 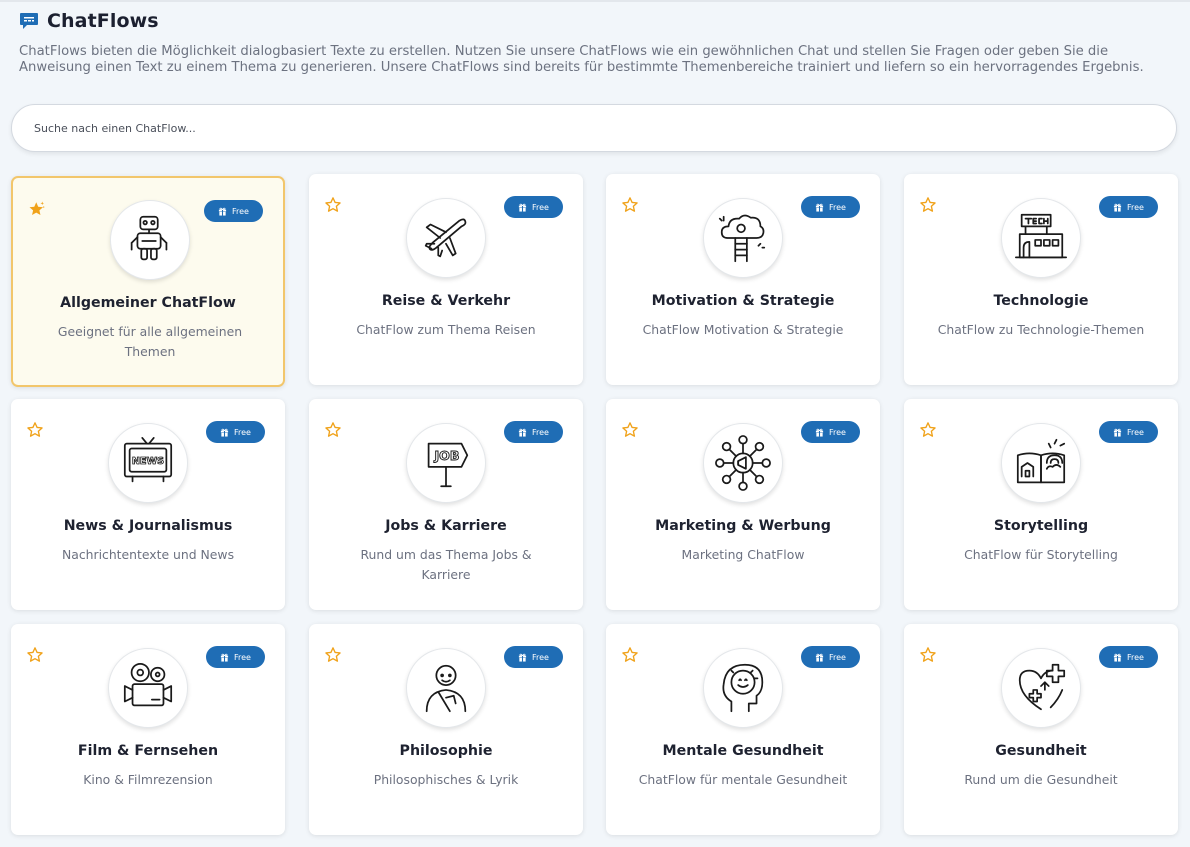 What do you see at coordinates (742, 238) in the screenshot?
I see `cloud-ladder-icon` at bounding box center [742, 238].